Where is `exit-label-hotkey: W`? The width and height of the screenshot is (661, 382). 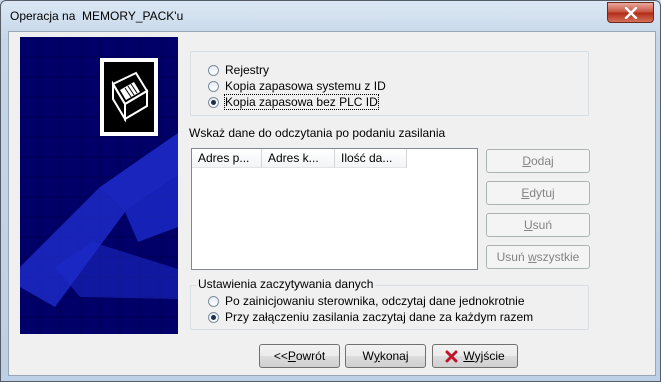
exit-label-hotkey: W is located at coordinates (469, 356).